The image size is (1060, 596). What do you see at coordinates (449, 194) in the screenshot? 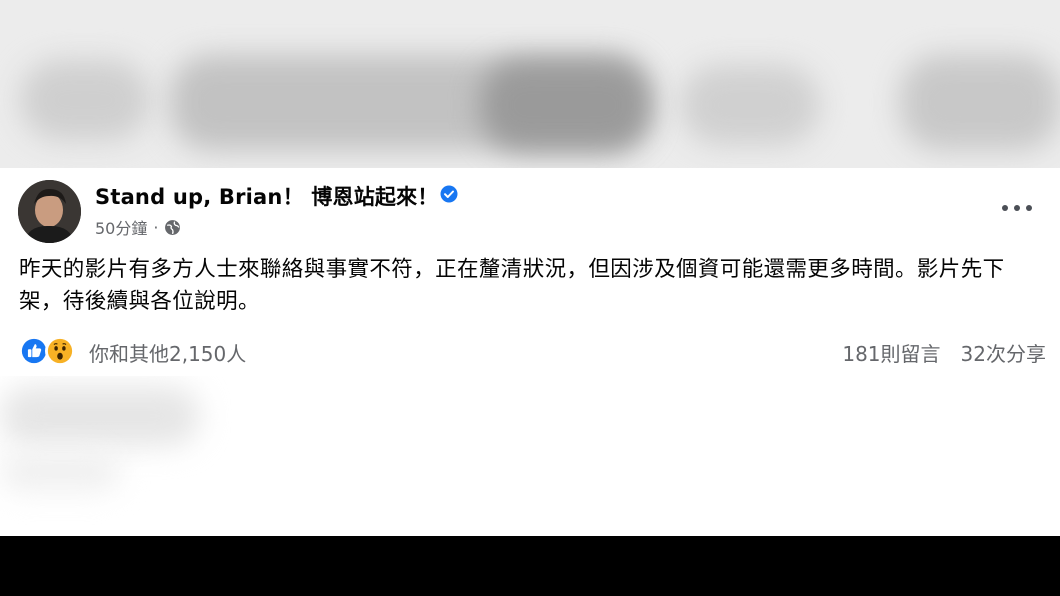
I see `verified-badge-icon` at bounding box center [449, 194].